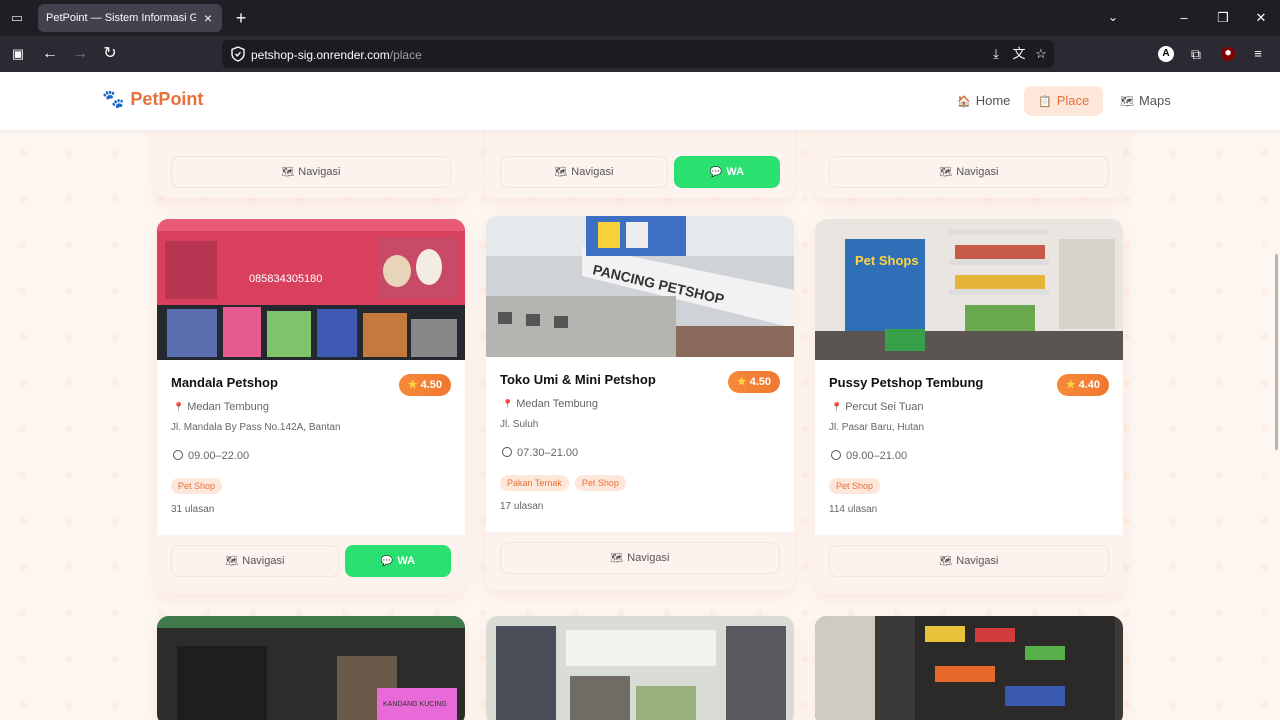  I want to click on logo-text: PetPoint, so click(167, 99).